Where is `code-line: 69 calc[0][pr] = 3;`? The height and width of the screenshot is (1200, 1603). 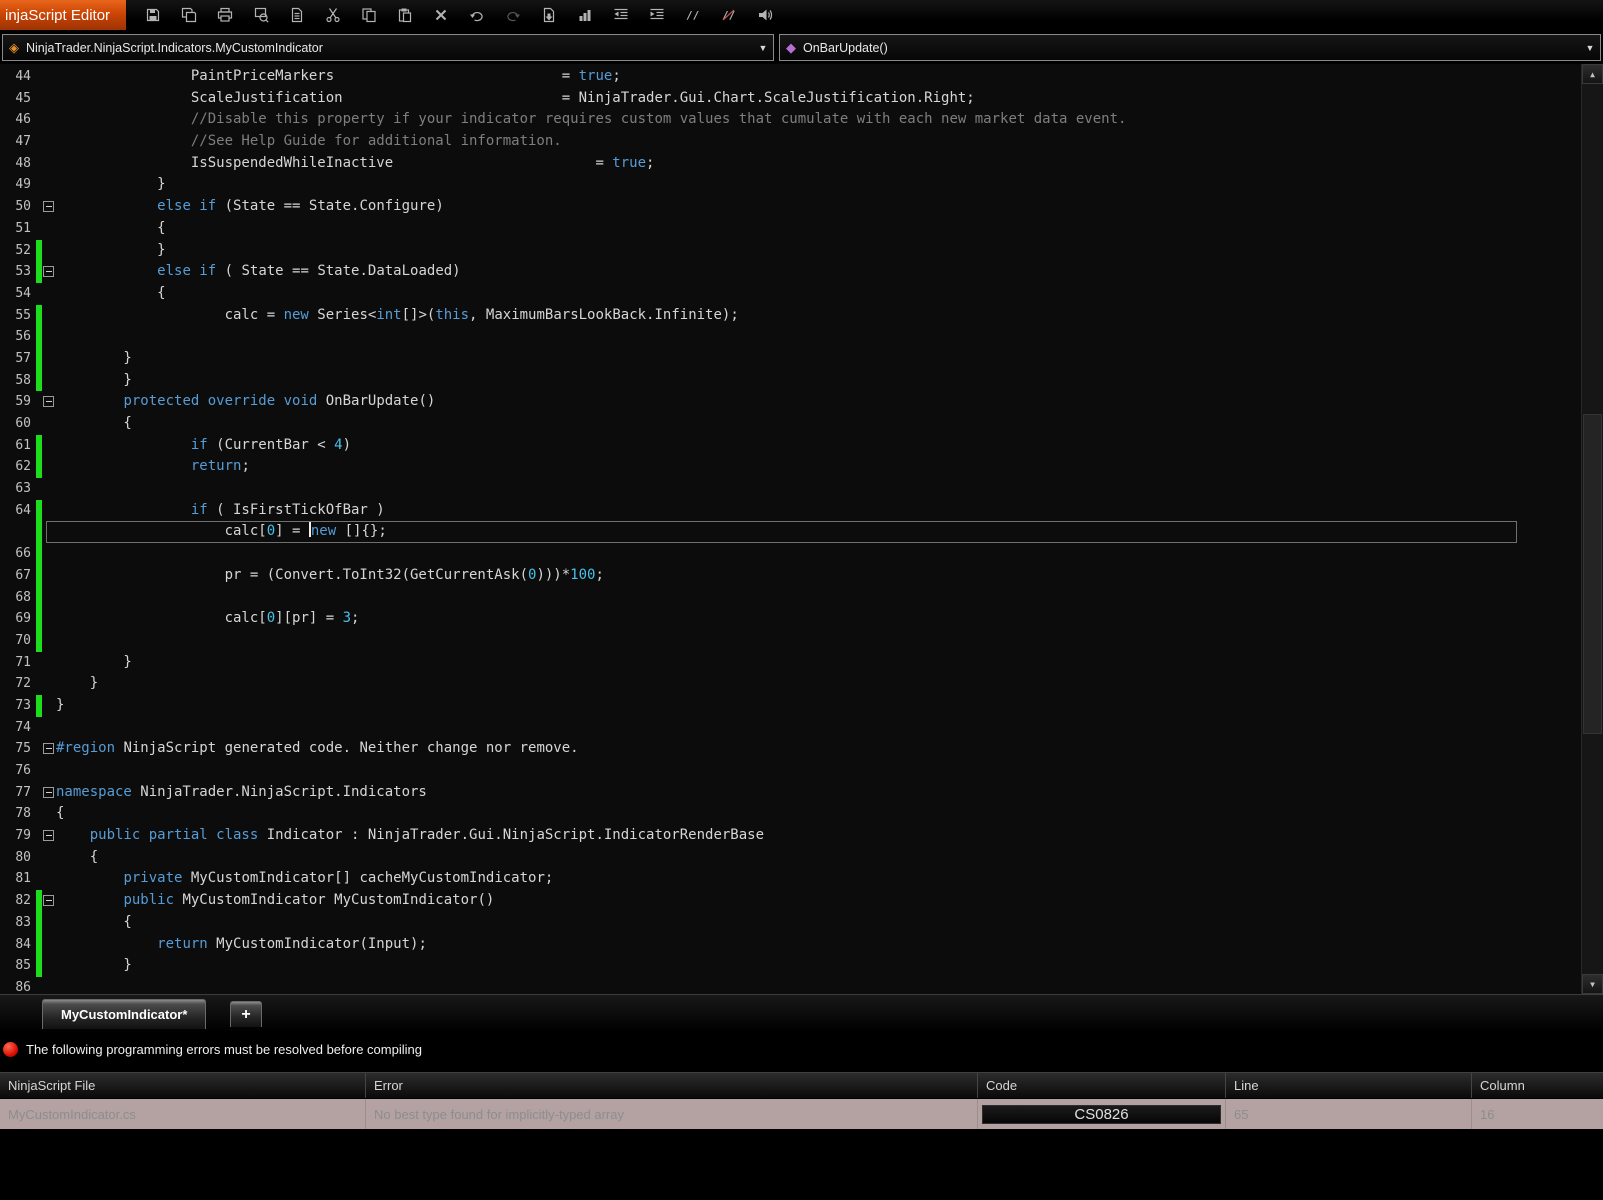
code-line: 69 calc[0][pr] = 3; is located at coordinates (789, 619).